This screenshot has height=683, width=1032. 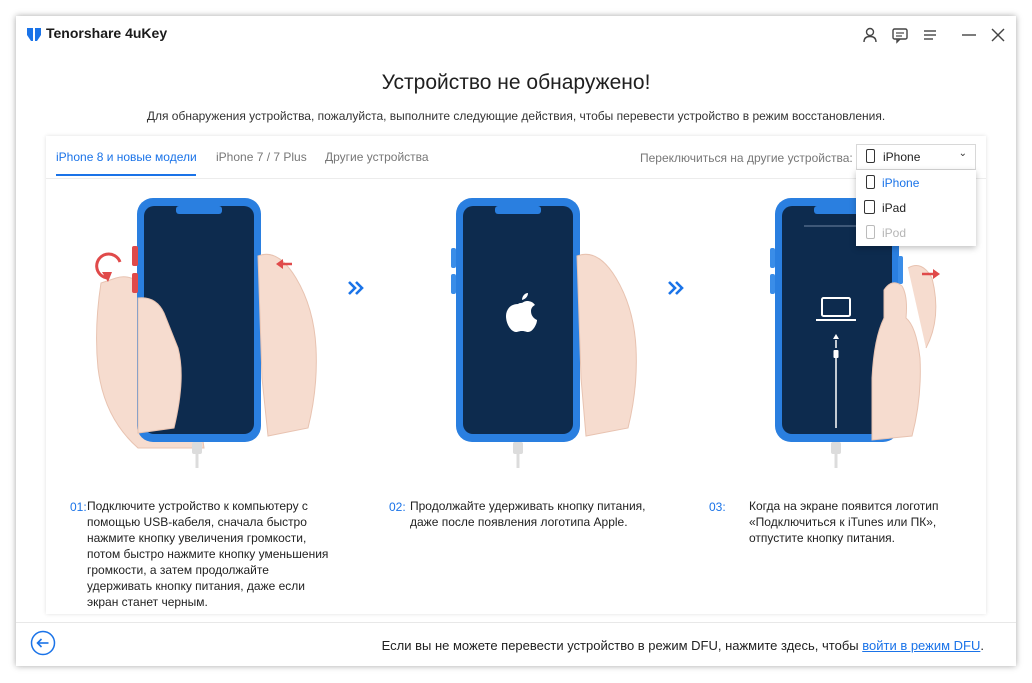 What do you see at coordinates (126, 157) in the screenshot?
I see `tab-iphone-8-and-newer: iPhone 8 и новые модели` at bounding box center [126, 157].